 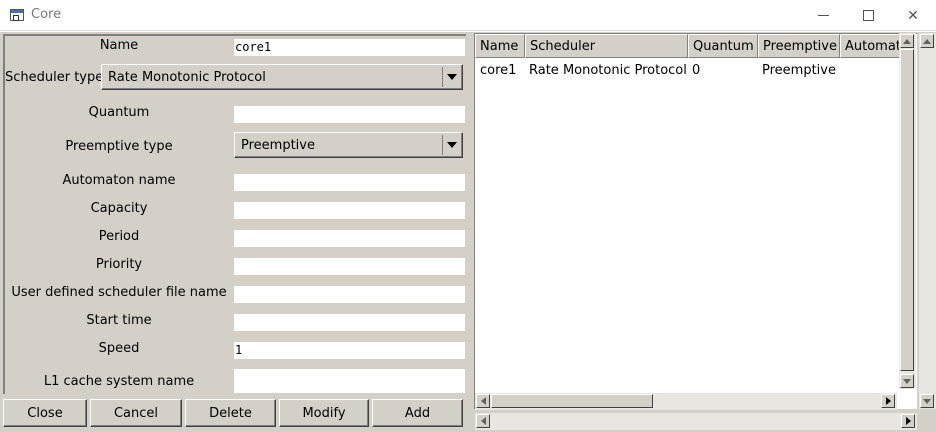 I want to click on name-label: Name, so click(x=119, y=45).